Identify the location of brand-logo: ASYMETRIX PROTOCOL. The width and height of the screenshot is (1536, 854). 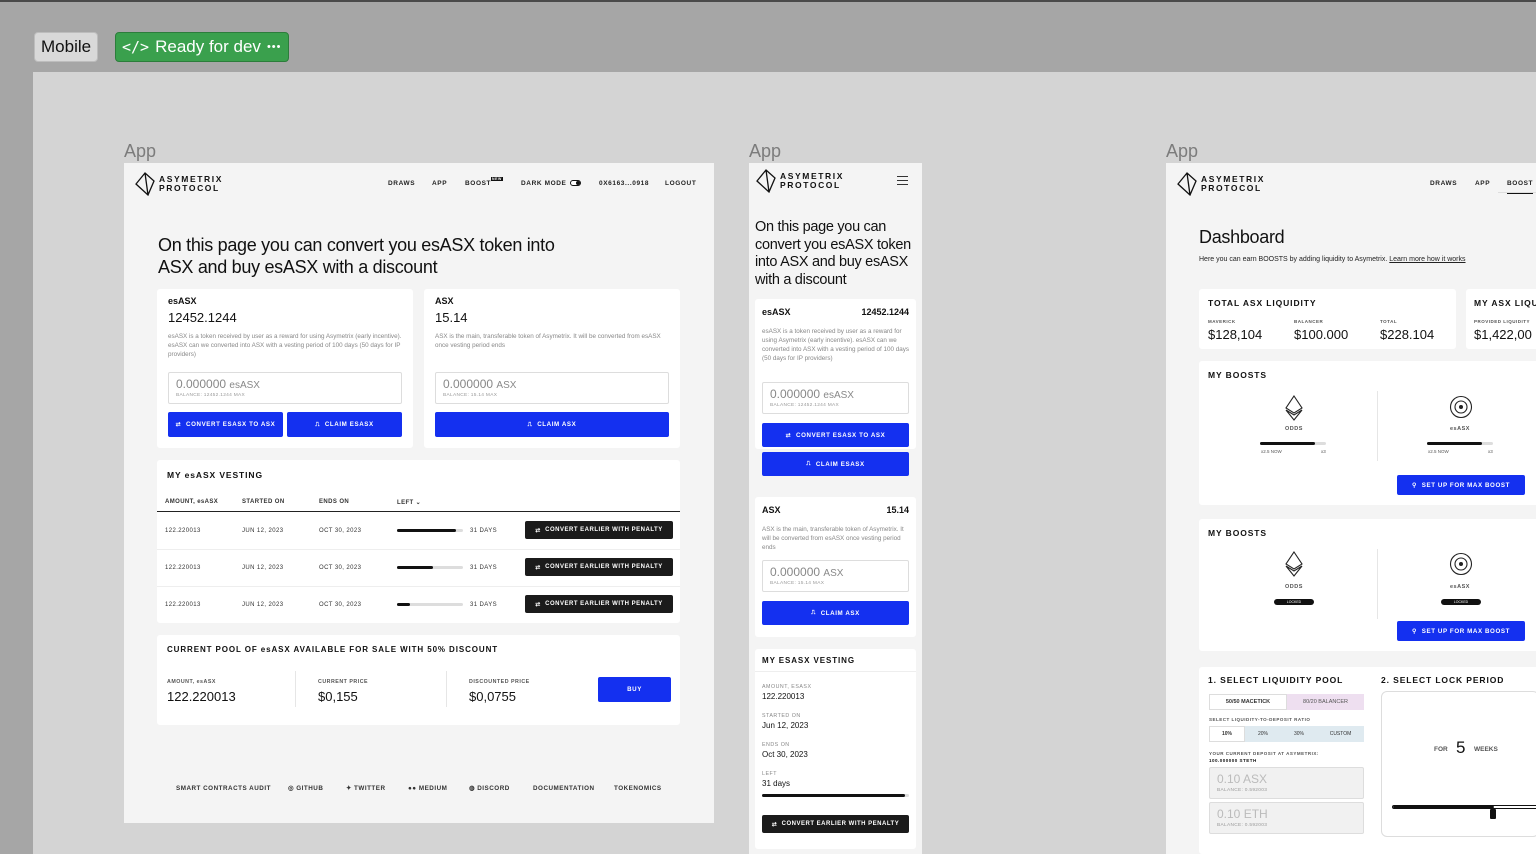
(800, 181).